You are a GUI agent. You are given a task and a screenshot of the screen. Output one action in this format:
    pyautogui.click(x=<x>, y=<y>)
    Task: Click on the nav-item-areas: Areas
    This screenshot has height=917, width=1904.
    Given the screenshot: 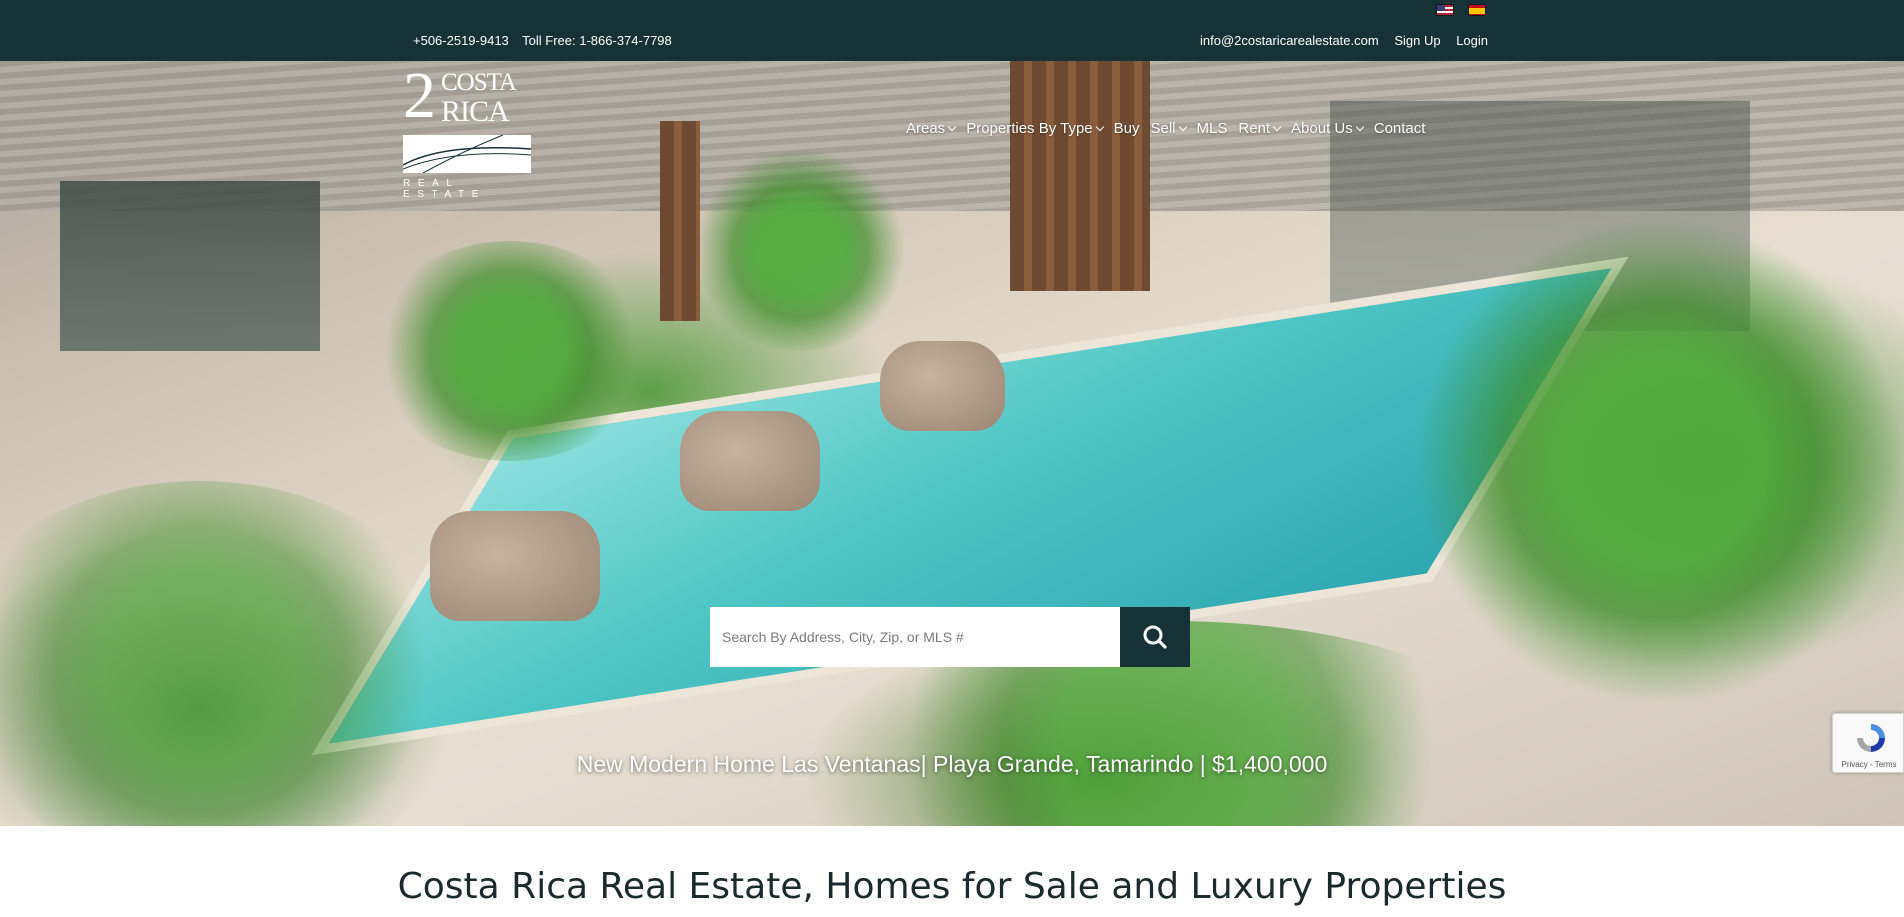 What is the action you would take?
    pyautogui.click(x=931, y=128)
    